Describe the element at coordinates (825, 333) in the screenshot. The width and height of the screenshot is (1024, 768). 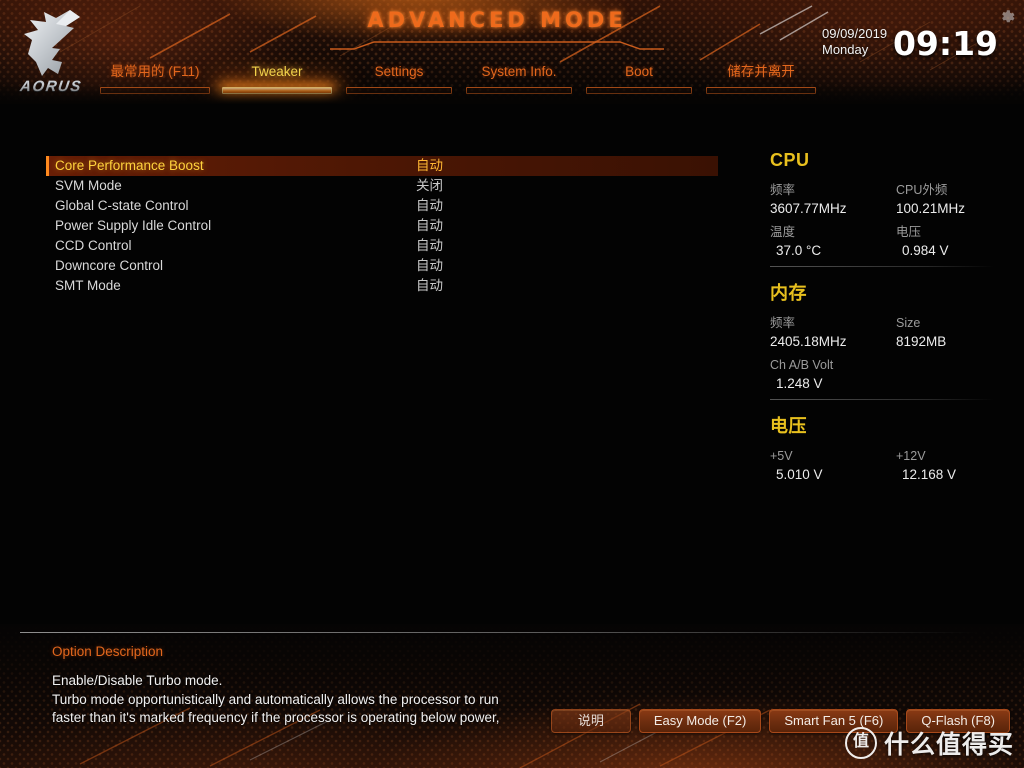
I see `monitor-field: 频率 2405.18MHz` at that location.